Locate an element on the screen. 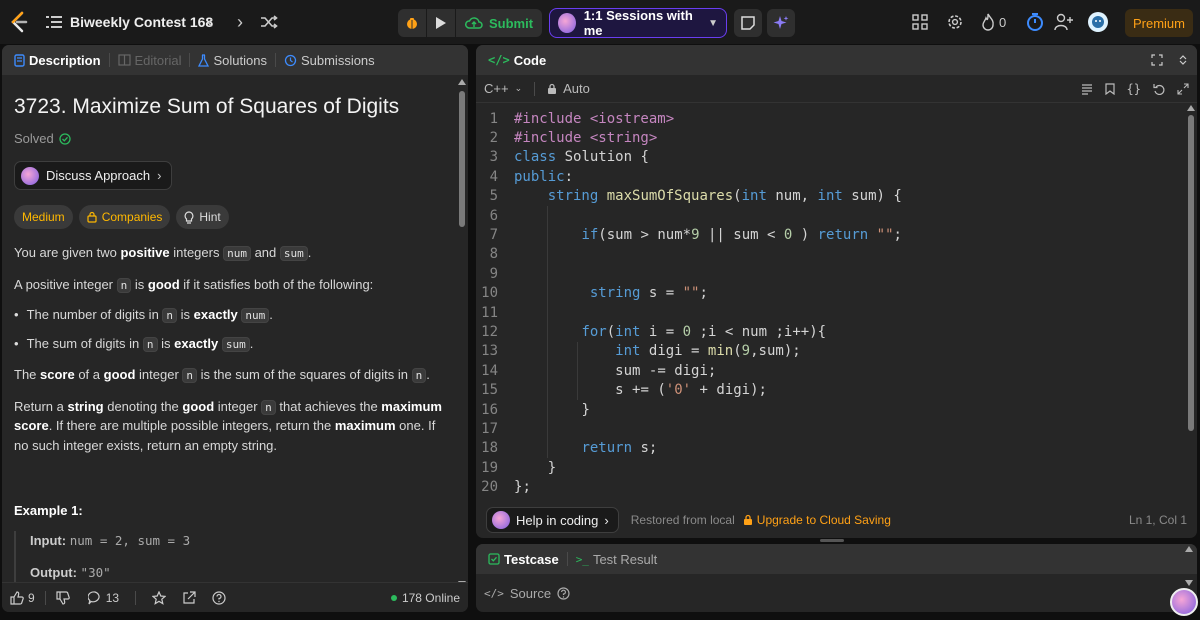 The height and width of the screenshot is (620, 1200). sparkle-icon is located at coordinates (781, 23).